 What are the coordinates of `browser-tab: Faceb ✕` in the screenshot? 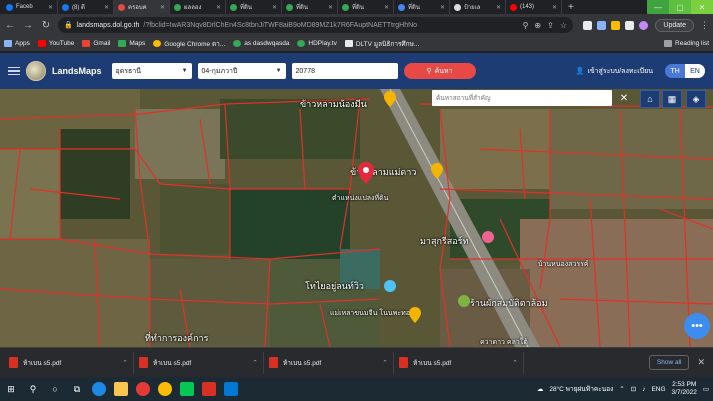 It's located at (30, 7).